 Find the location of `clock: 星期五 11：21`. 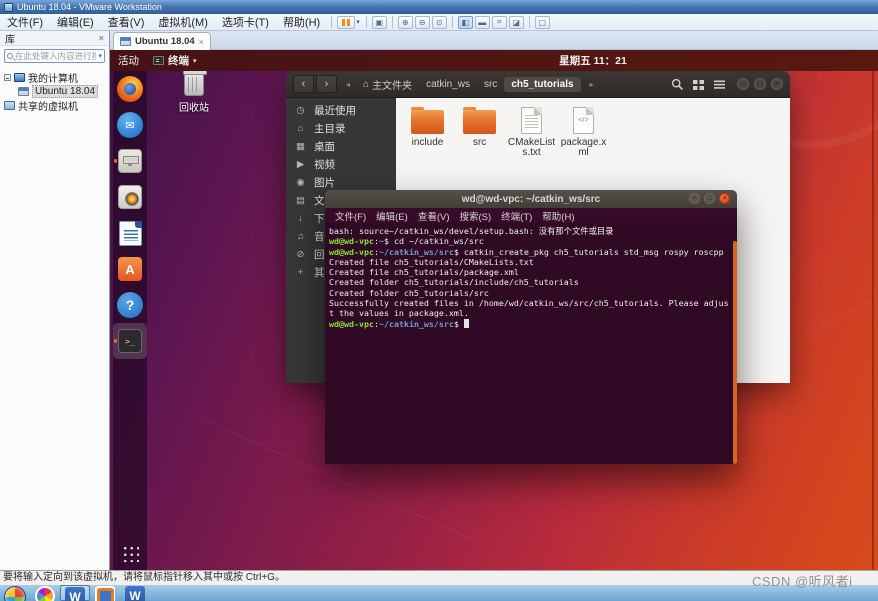

clock: 星期五 11：21 is located at coordinates (593, 60).